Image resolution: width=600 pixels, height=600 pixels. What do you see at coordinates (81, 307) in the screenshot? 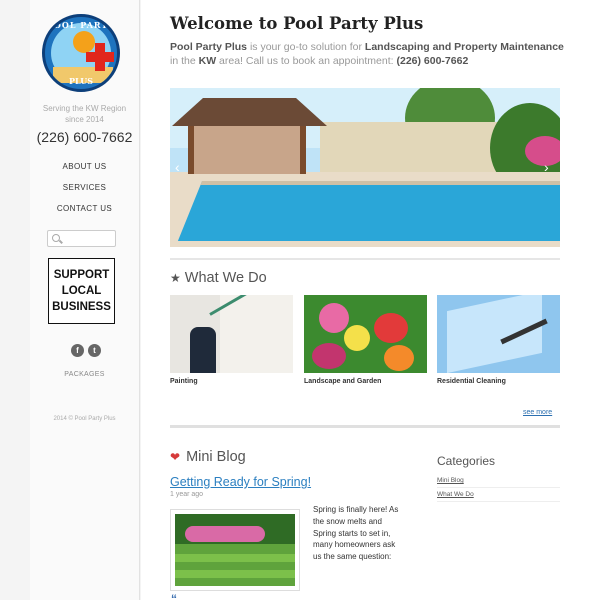
I see `badge-line3: BUSINESS` at bounding box center [81, 307].